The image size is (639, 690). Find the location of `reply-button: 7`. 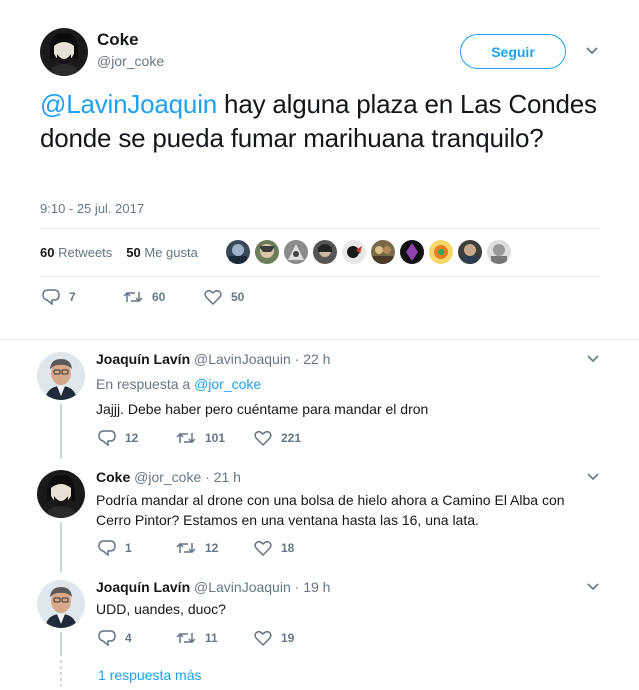

reply-button: 7 is located at coordinates (82, 297).